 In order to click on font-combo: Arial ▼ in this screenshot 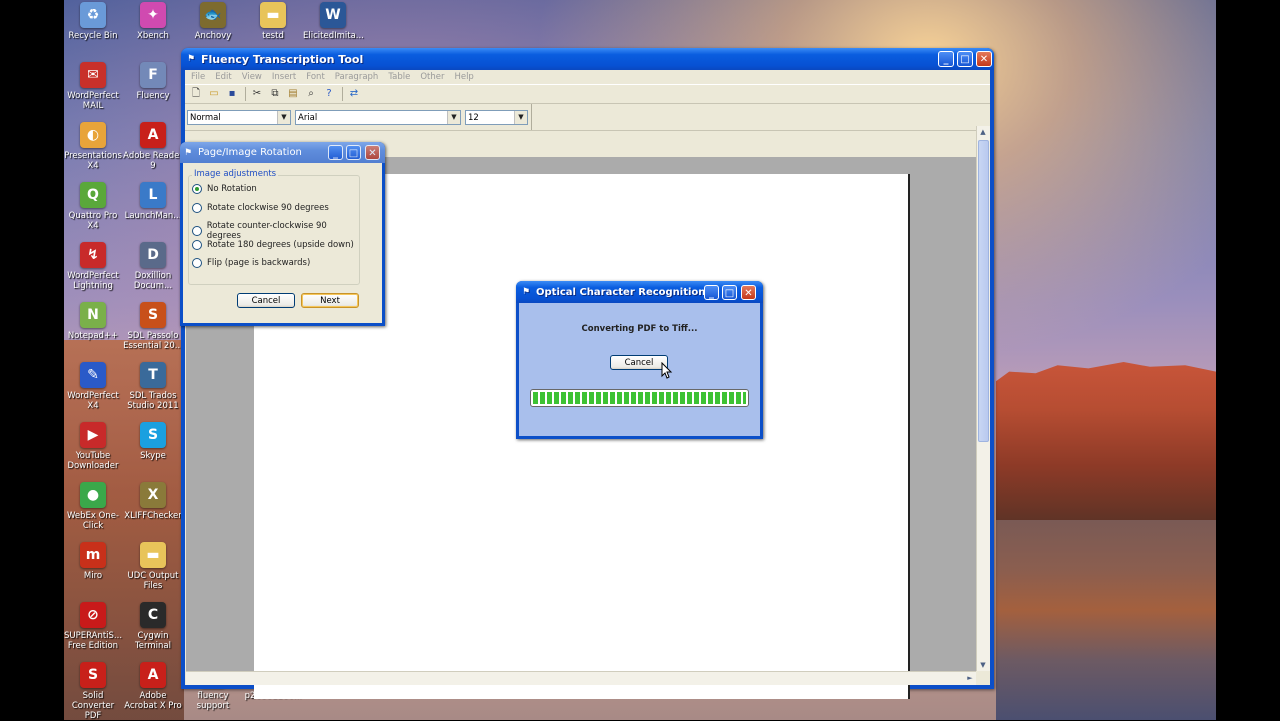, I will do `click(378, 117)`.